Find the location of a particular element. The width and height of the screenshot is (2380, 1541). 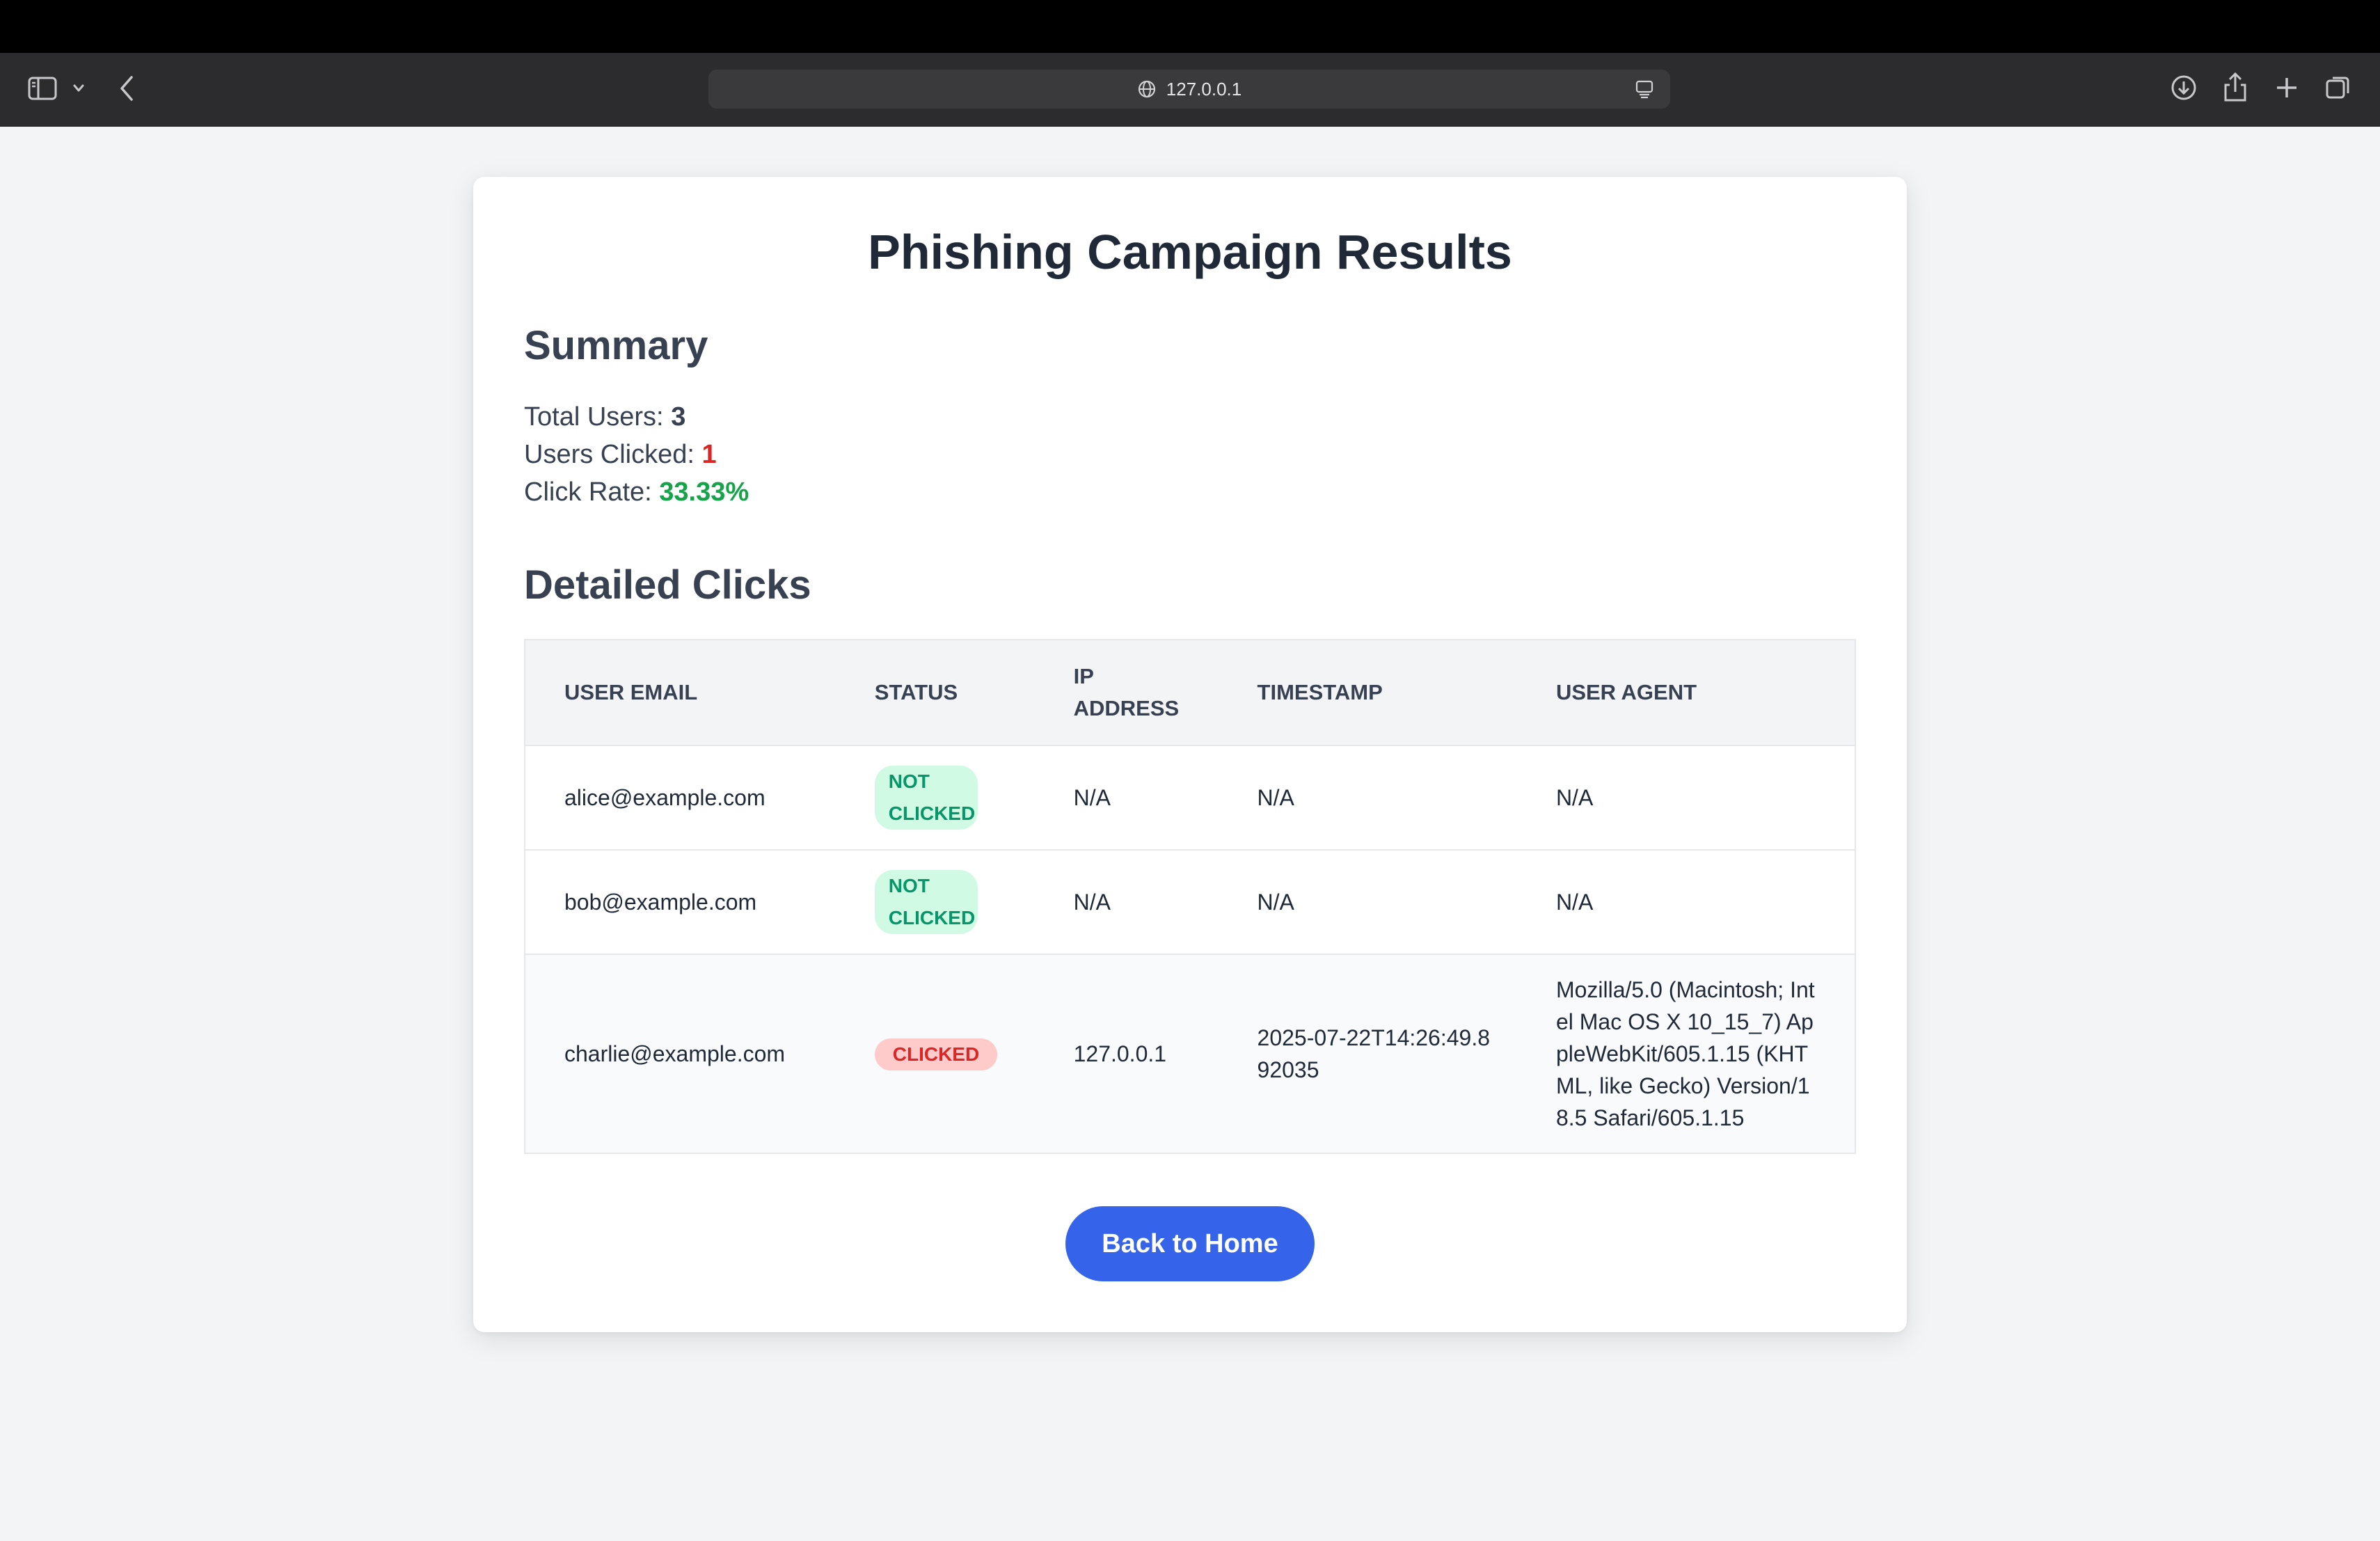

click-rate-value: 33.33% is located at coordinates (704, 492).